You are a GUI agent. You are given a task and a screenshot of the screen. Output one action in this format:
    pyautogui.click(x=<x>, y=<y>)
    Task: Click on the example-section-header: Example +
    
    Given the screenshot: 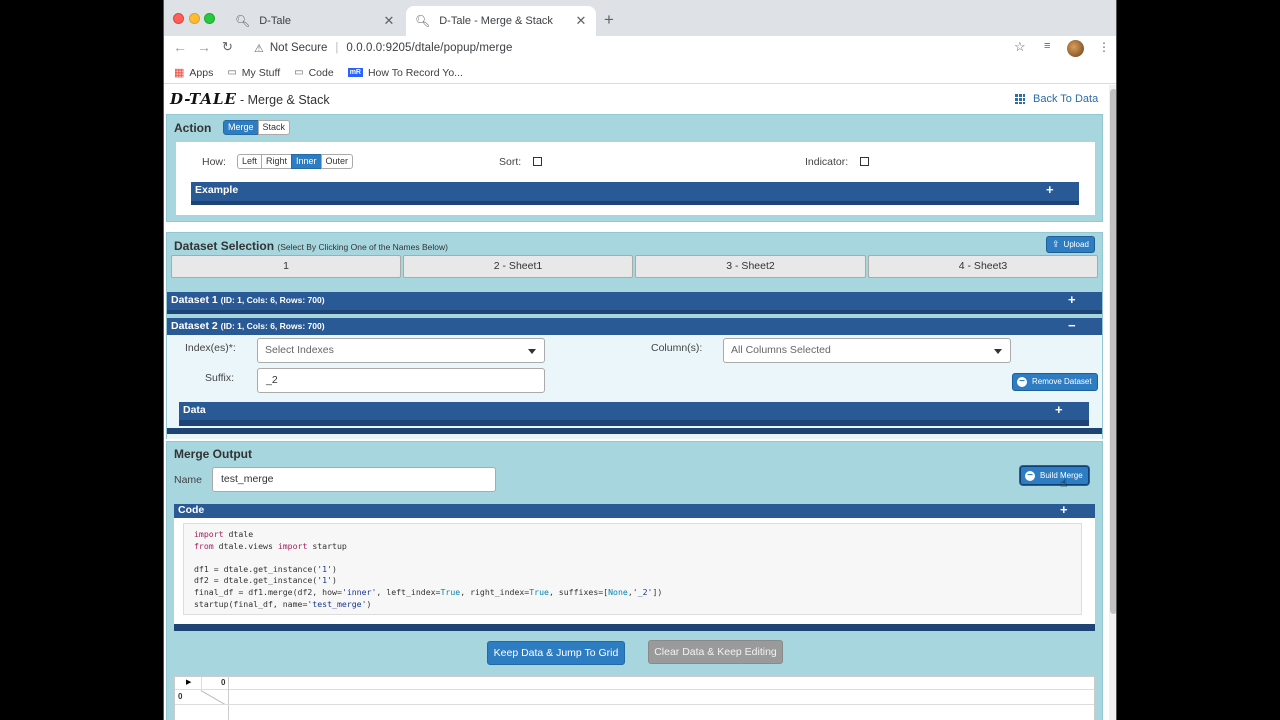 What is the action you would take?
    pyautogui.click(x=635, y=193)
    